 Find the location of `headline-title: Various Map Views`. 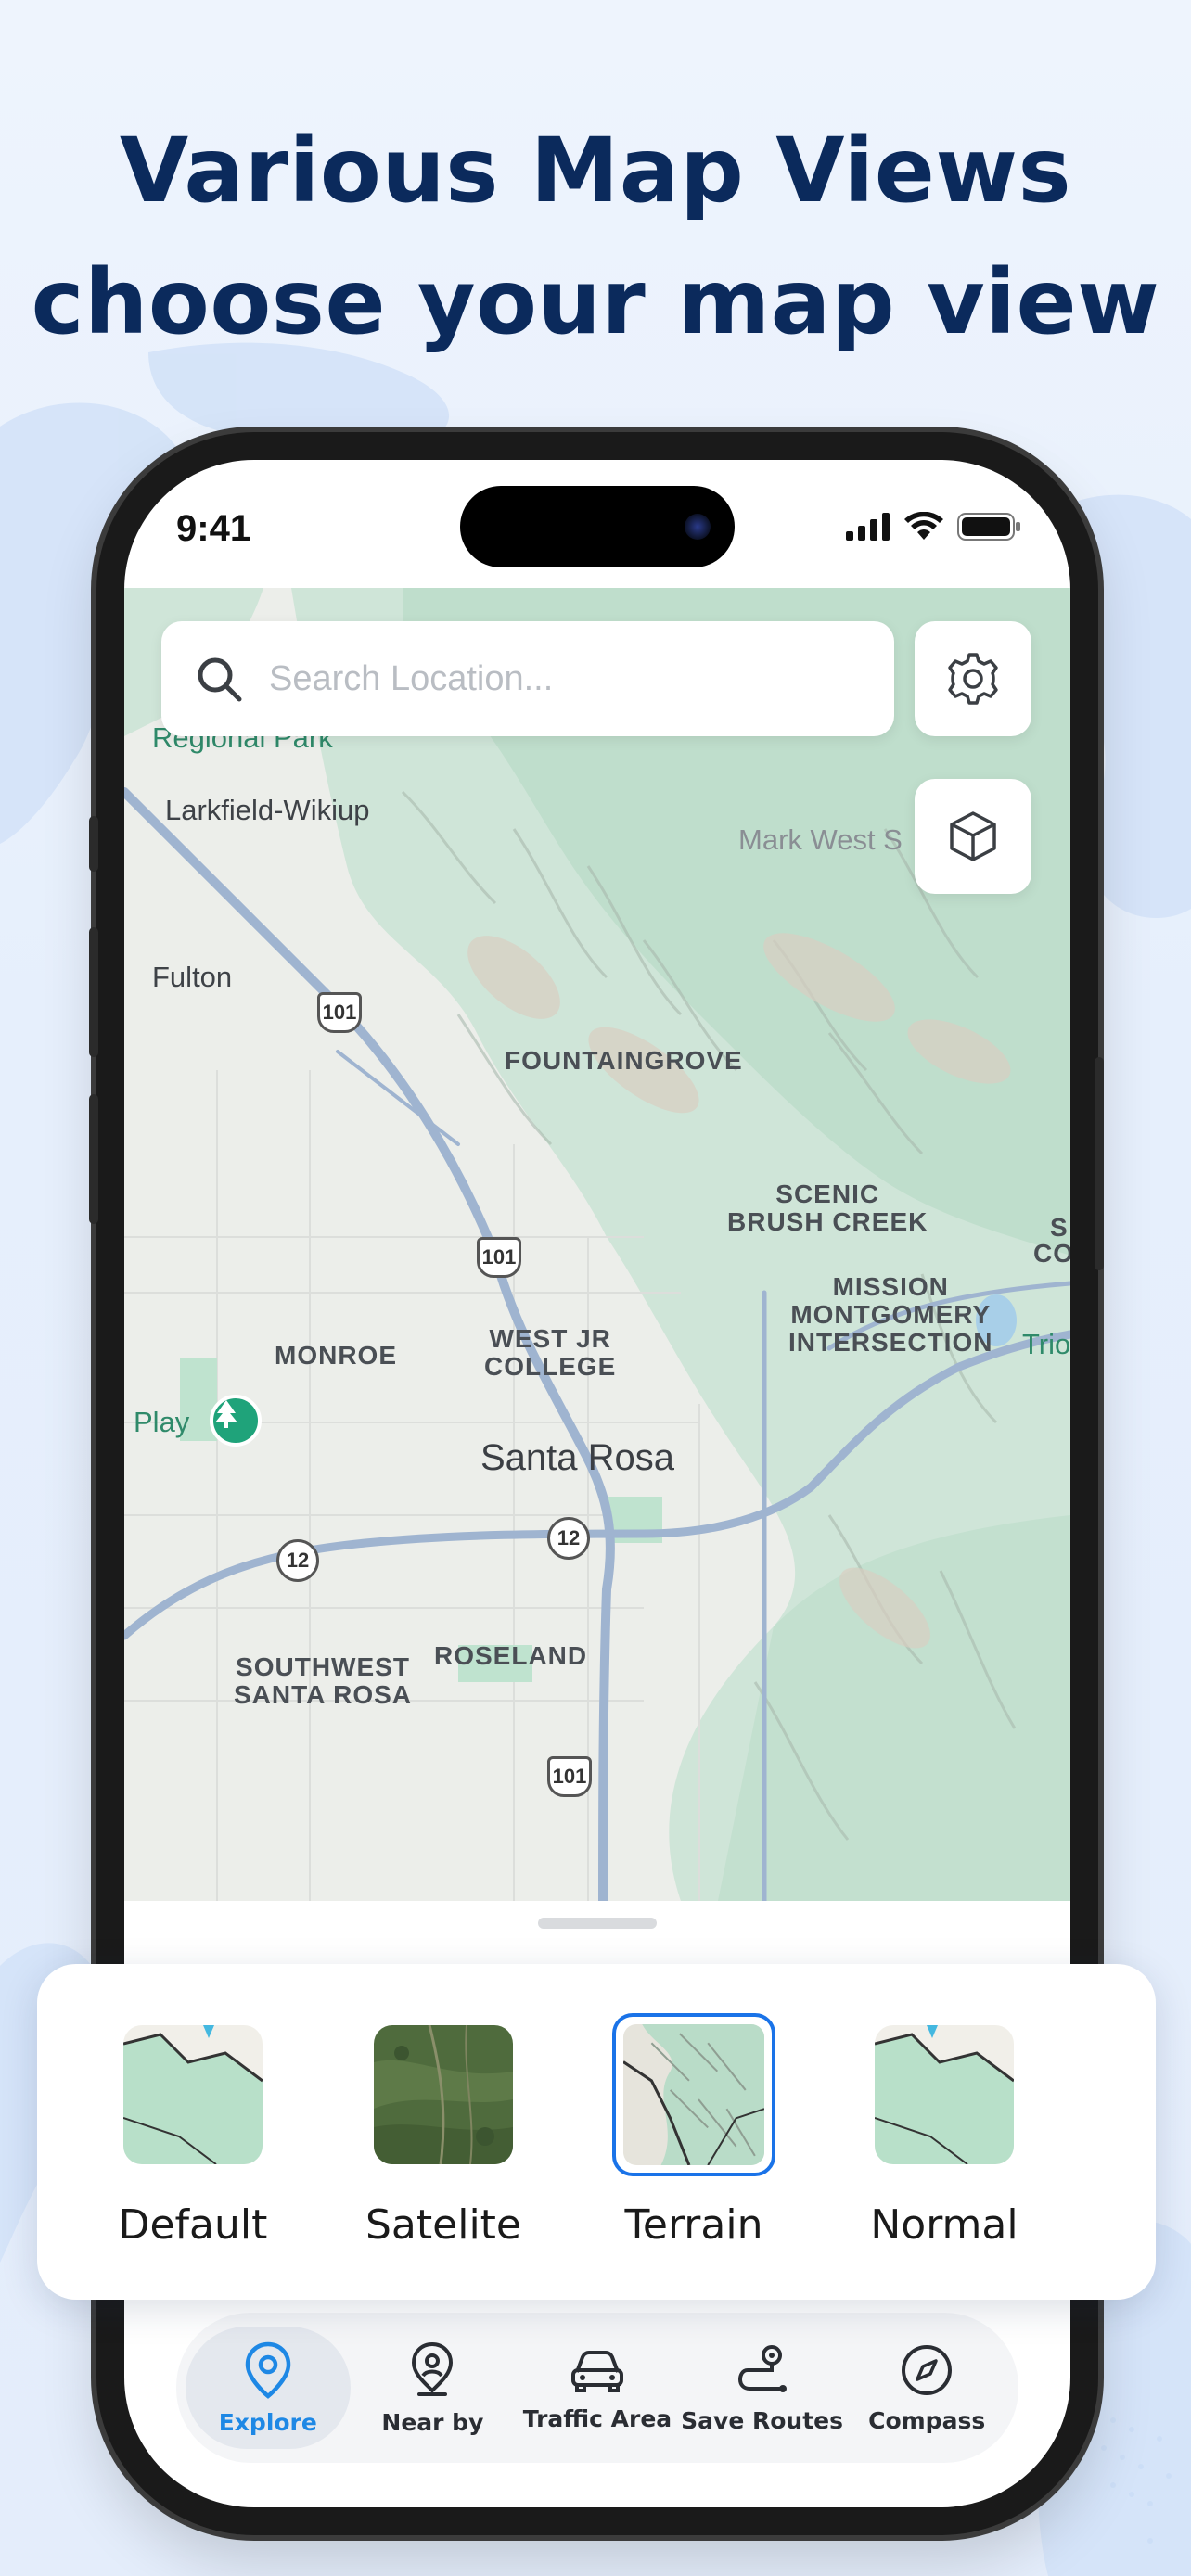

headline-title: Various Map Views is located at coordinates (595, 171).